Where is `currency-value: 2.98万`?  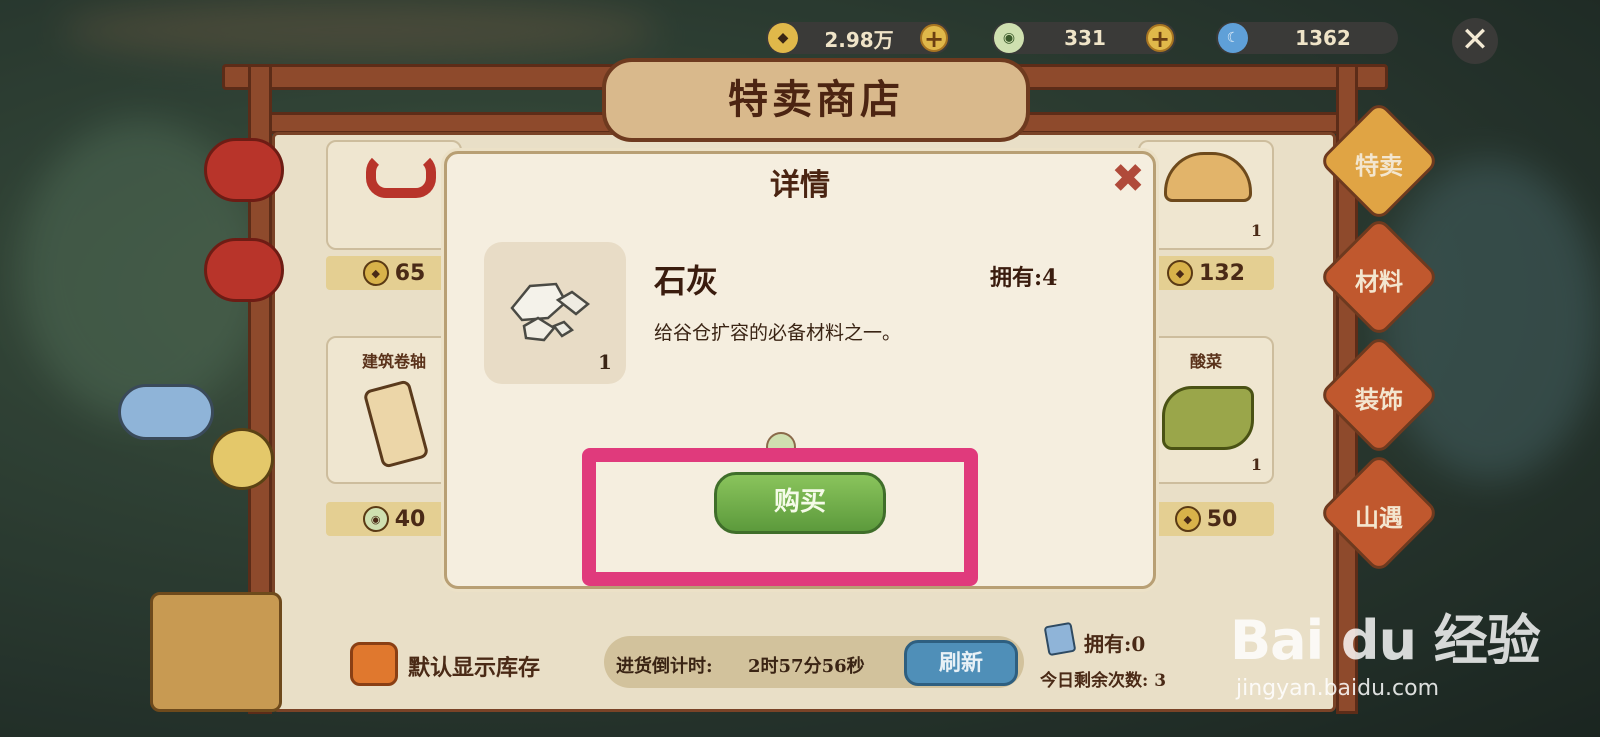
currency-value: 2.98万 is located at coordinates (859, 39).